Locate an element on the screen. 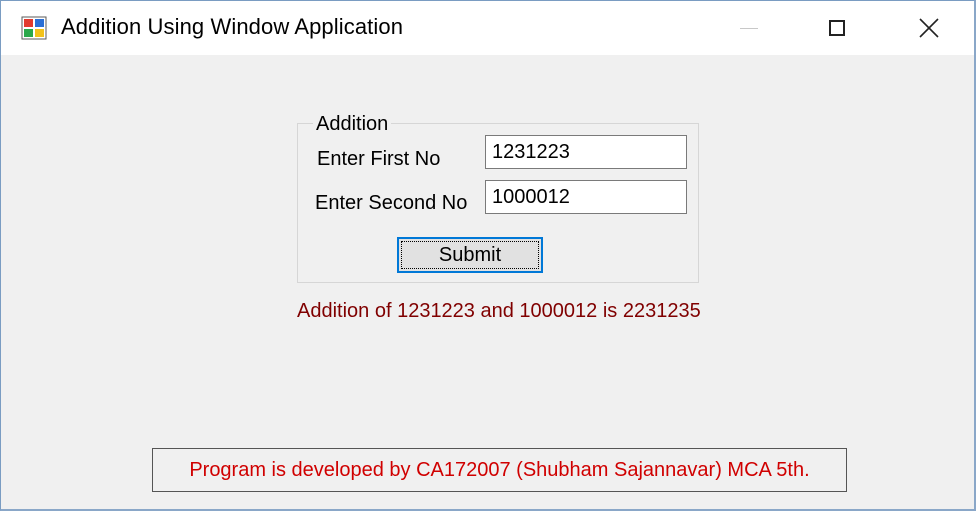  close-icon is located at coordinates (929, 28).